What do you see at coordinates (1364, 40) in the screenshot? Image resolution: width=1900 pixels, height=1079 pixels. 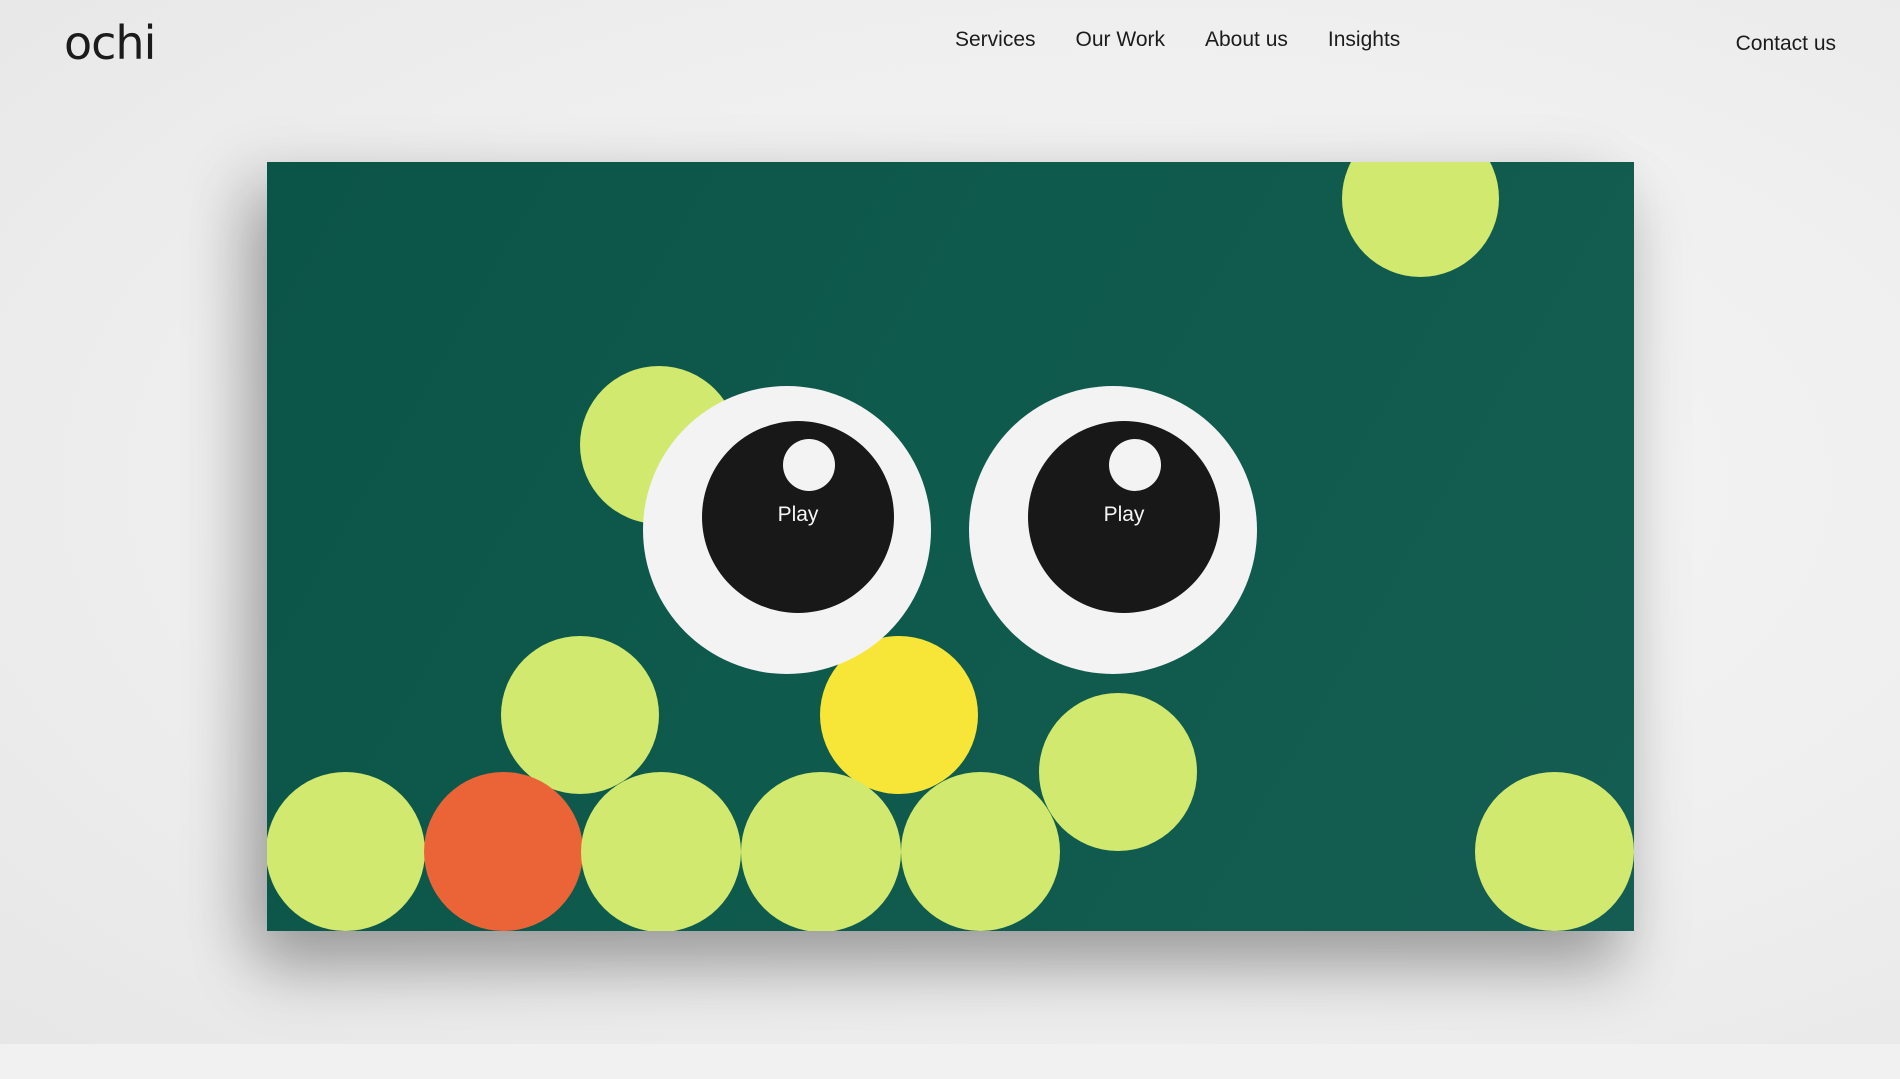 I see `nav-link-insights: Insights` at bounding box center [1364, 40].